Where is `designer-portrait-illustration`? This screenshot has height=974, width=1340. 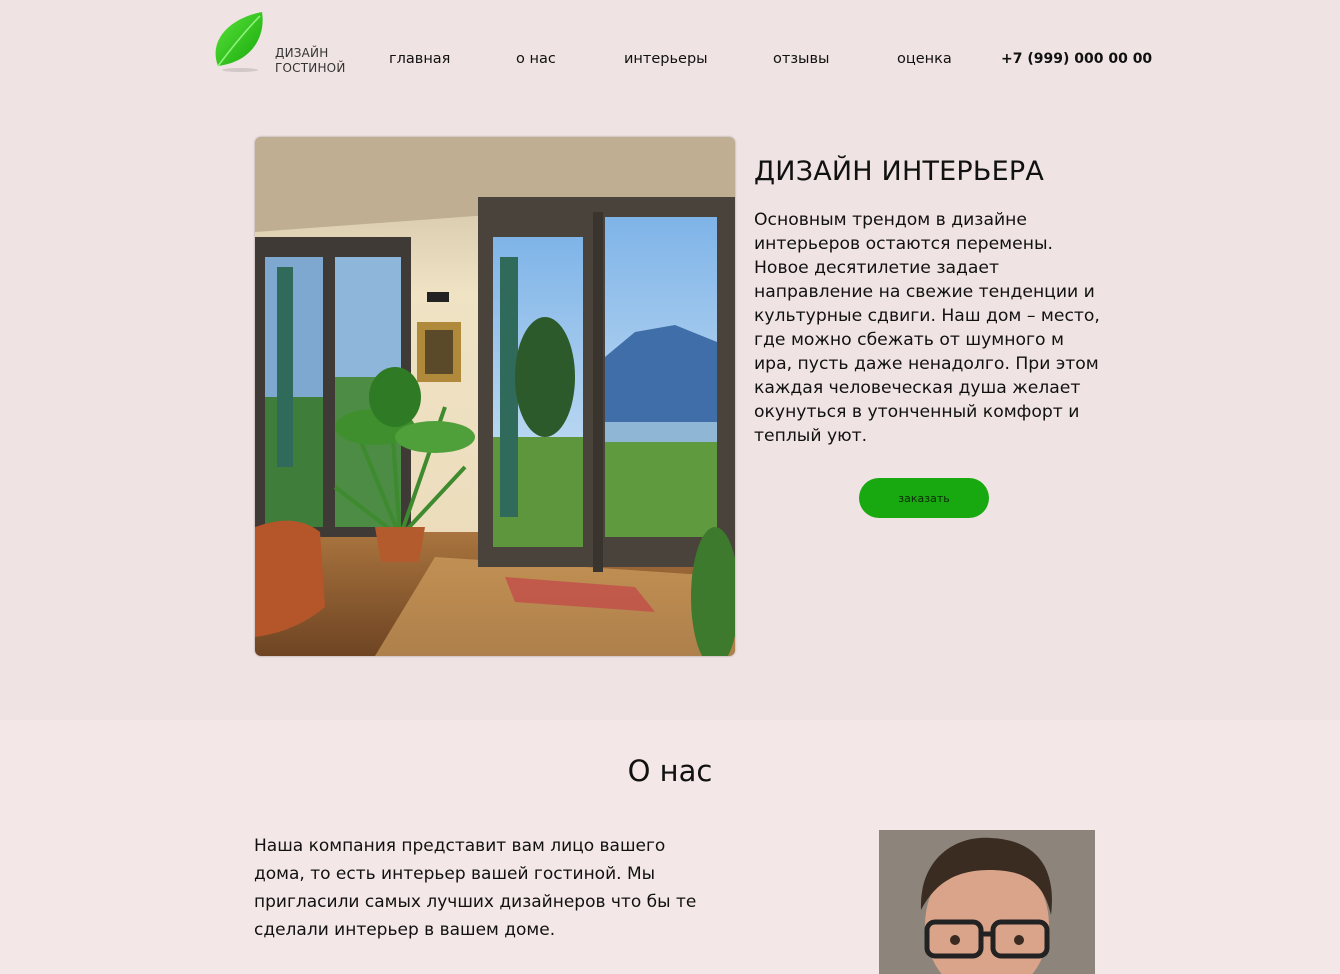
designer-portrait-illustration is located at coordinates (987, 902).